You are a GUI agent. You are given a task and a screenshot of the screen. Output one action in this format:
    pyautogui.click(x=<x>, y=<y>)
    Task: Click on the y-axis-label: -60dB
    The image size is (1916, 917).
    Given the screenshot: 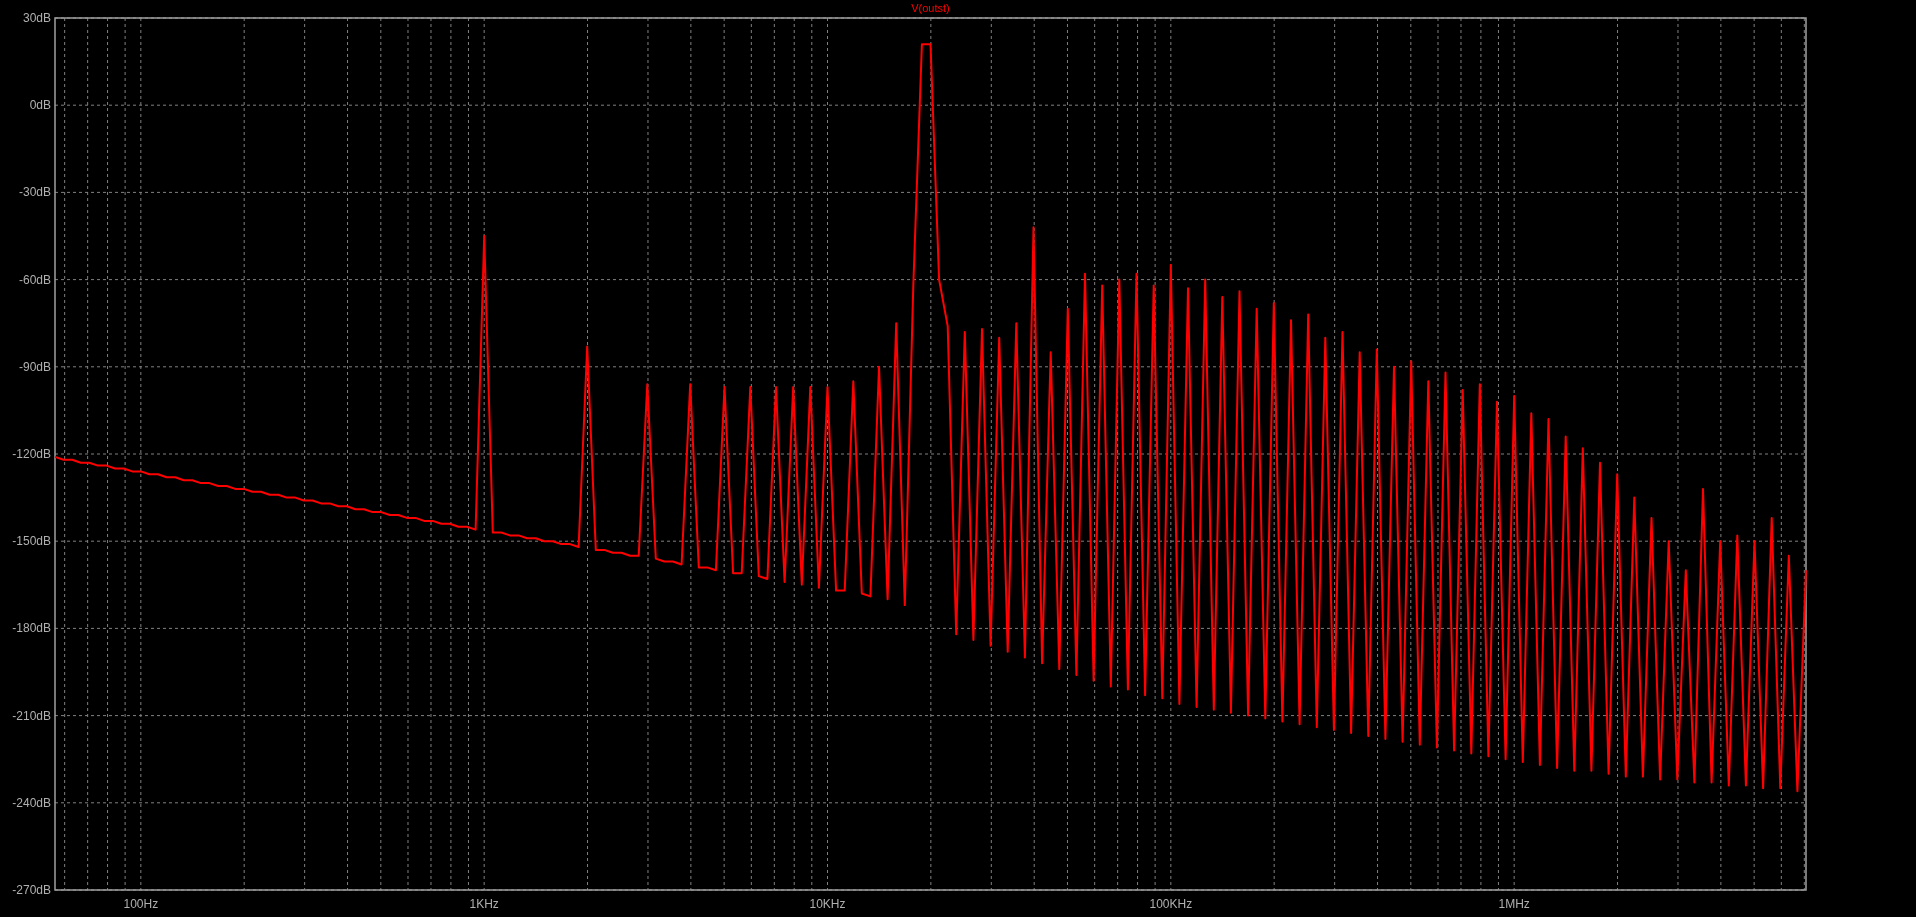 What is the action you would take?
    pyautogui.click(x=34, y=279)
    